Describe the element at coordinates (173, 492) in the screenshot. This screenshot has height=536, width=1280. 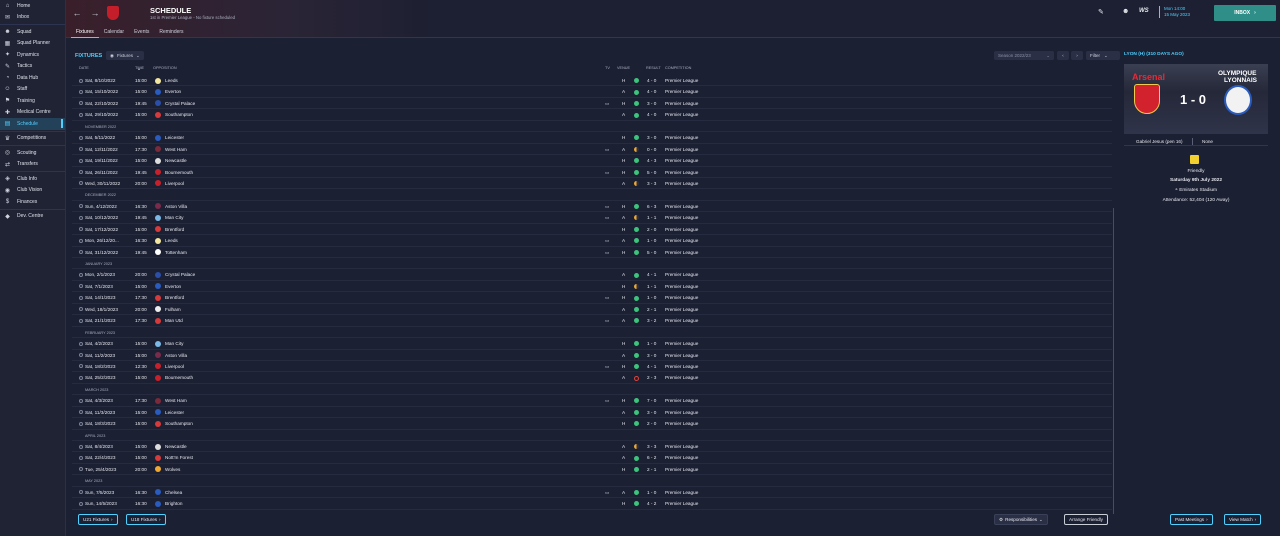
I see `opponent-name: Chelsea` at that location.